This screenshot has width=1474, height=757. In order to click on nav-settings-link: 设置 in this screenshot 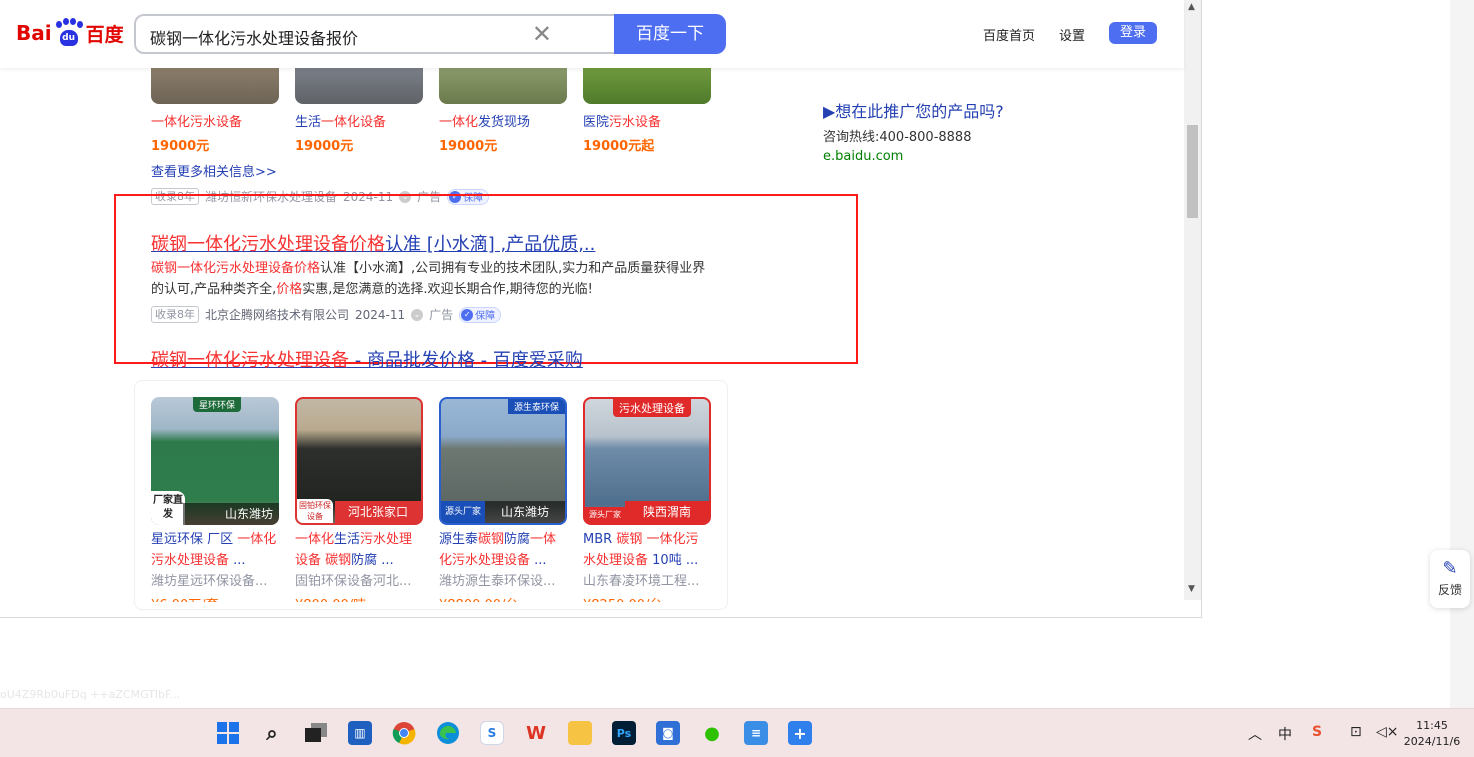, I will do `click(1072, 34)`.